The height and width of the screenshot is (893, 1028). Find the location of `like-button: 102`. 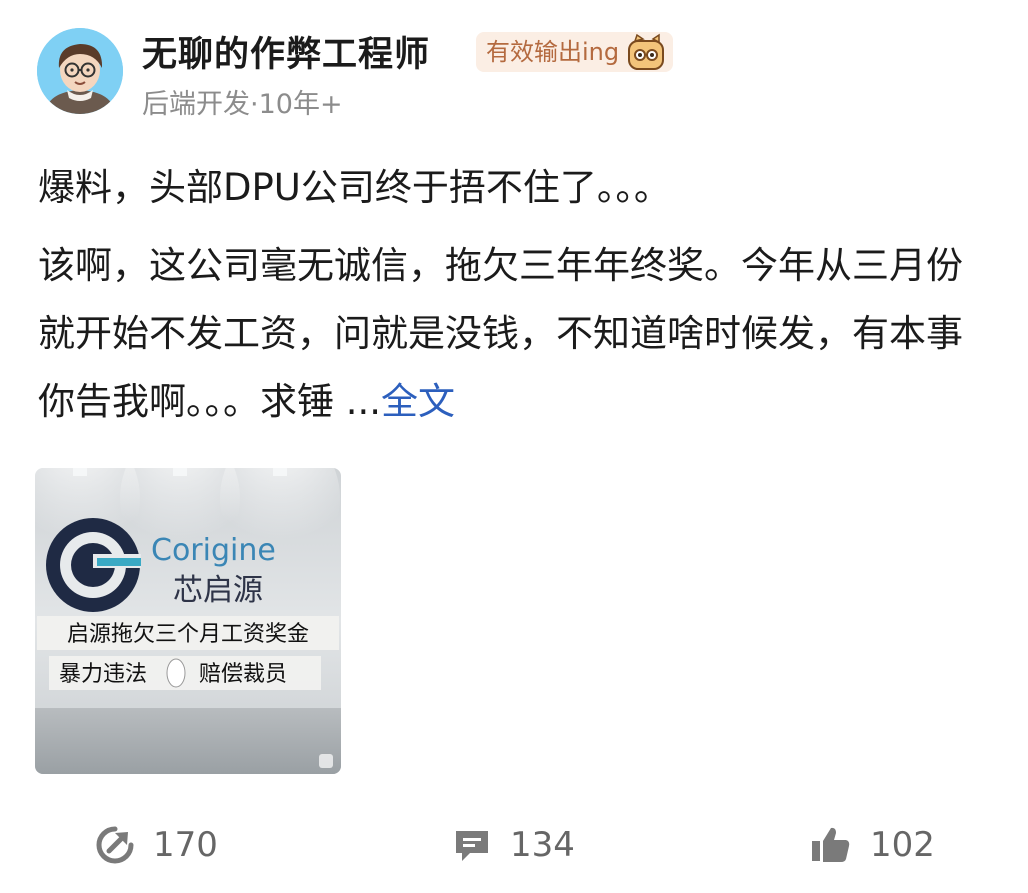

like-button: 102 is located at coordinates (872, 845).